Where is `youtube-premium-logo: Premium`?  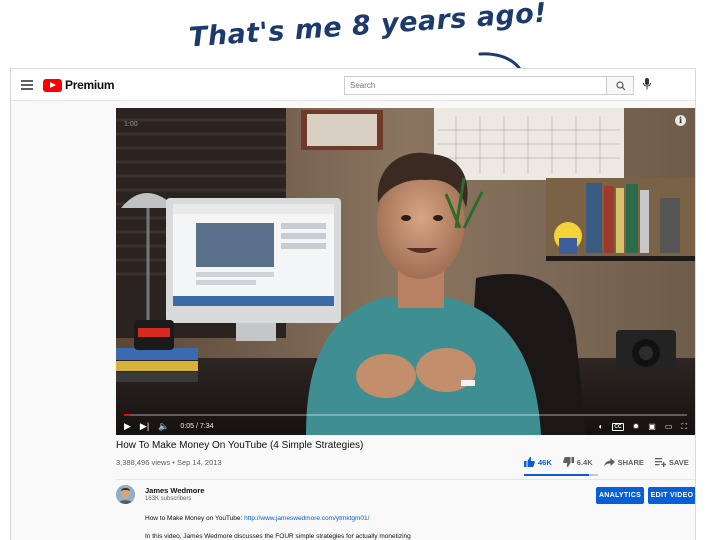 youtube-premium-logo: Premium is located at coordinates (79, 85).